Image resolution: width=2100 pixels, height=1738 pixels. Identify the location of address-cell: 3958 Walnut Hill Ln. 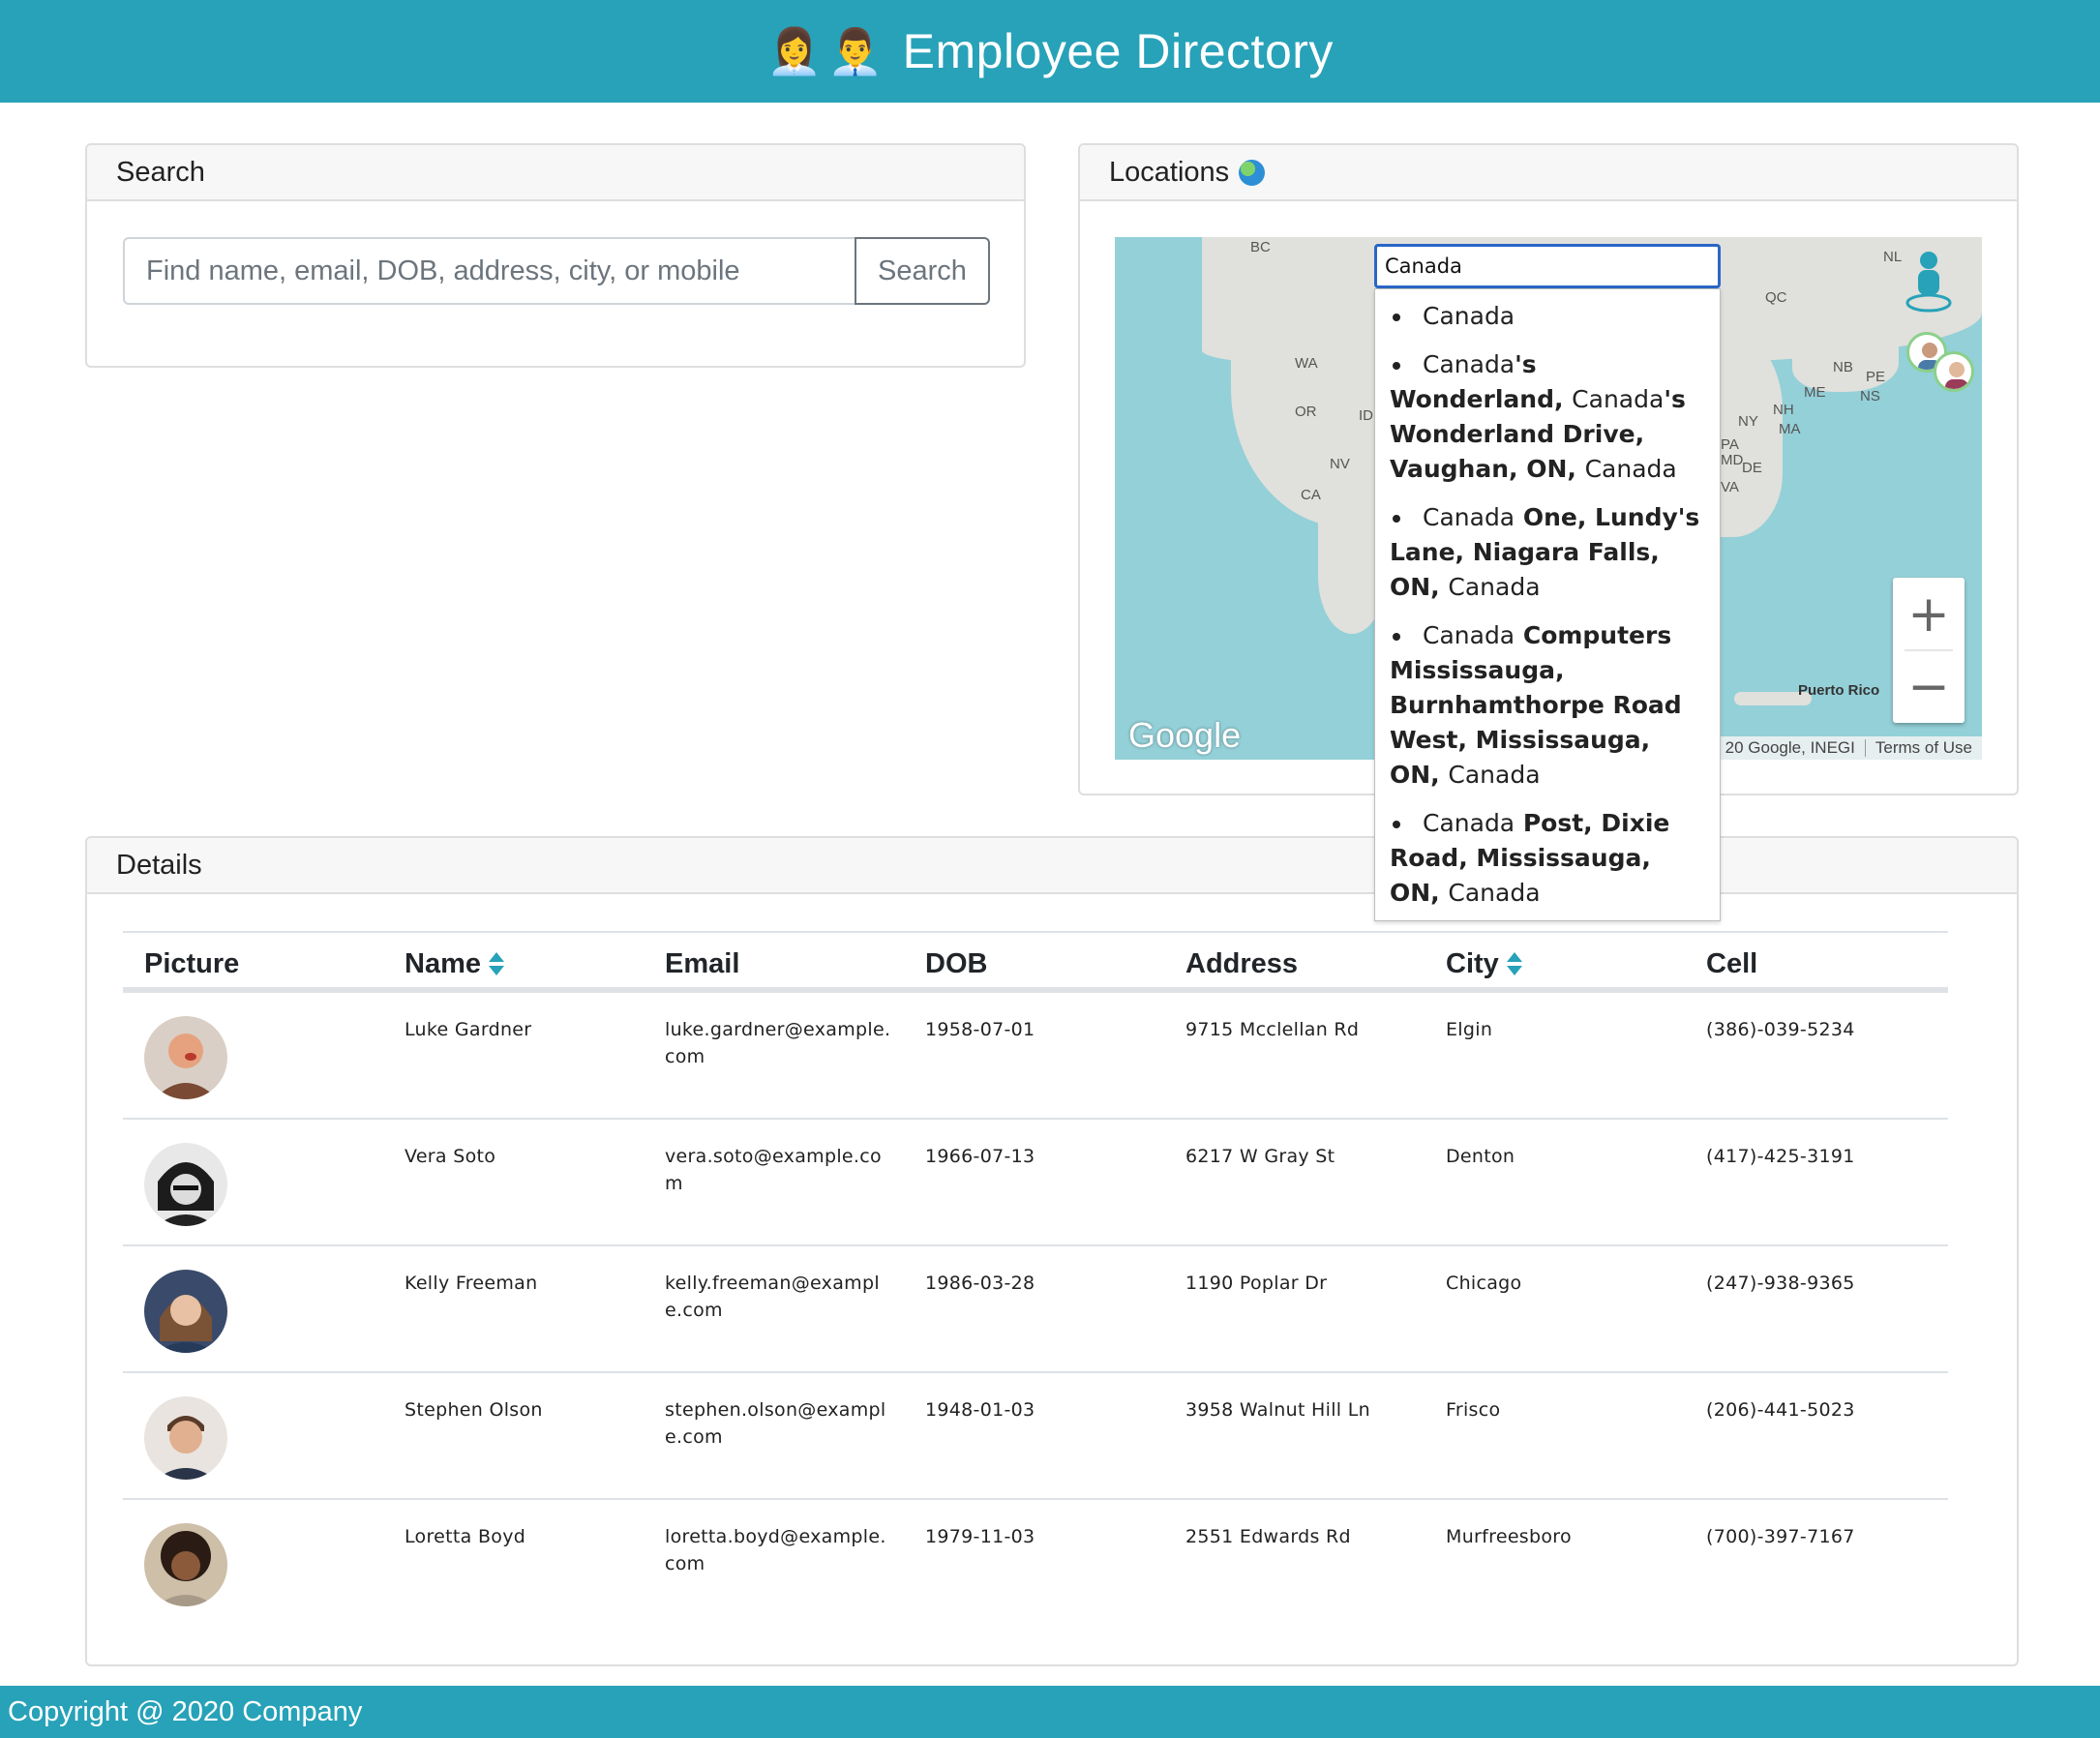
(1278, 1410).